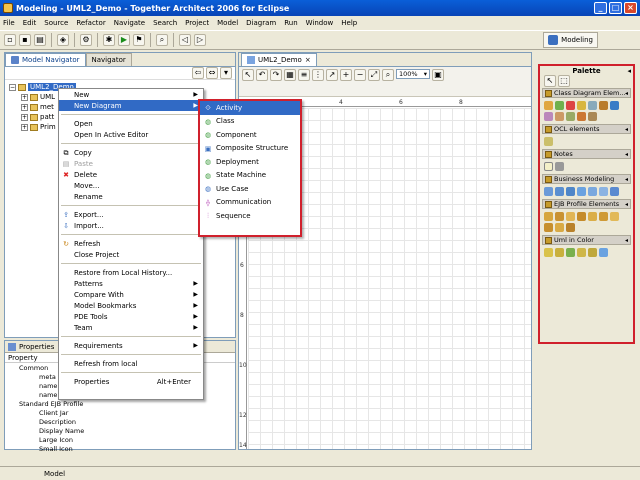  Describe the element at coordinates (185, 40) in the screenshot. I see `back-icon: ◁` at that location.